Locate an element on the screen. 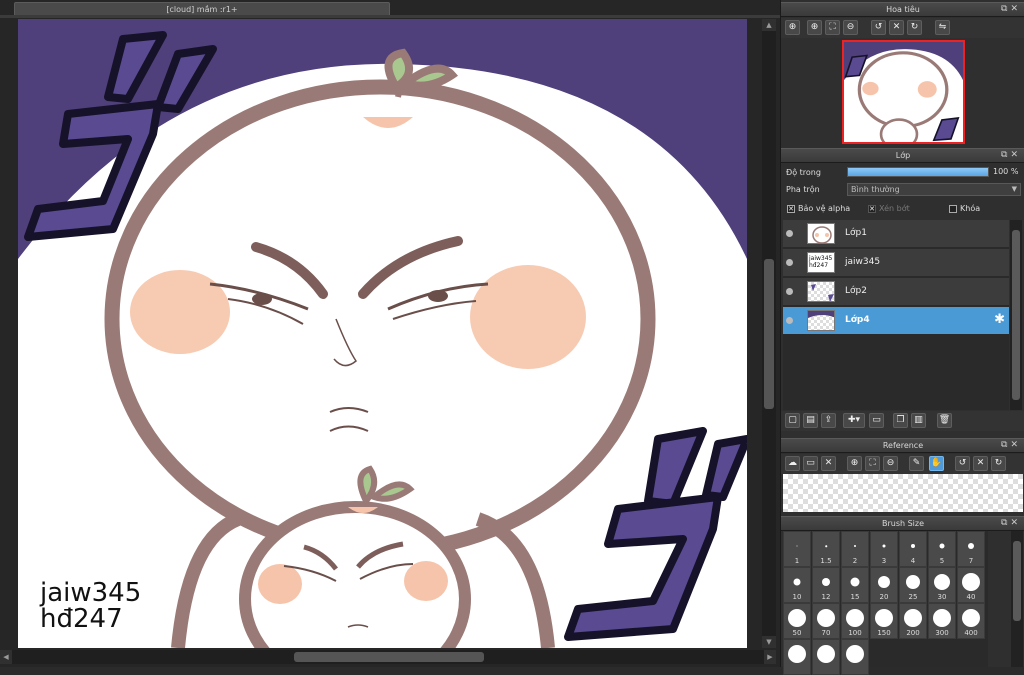  brush-size-cell: 2 is located at coordinates (855, 549).